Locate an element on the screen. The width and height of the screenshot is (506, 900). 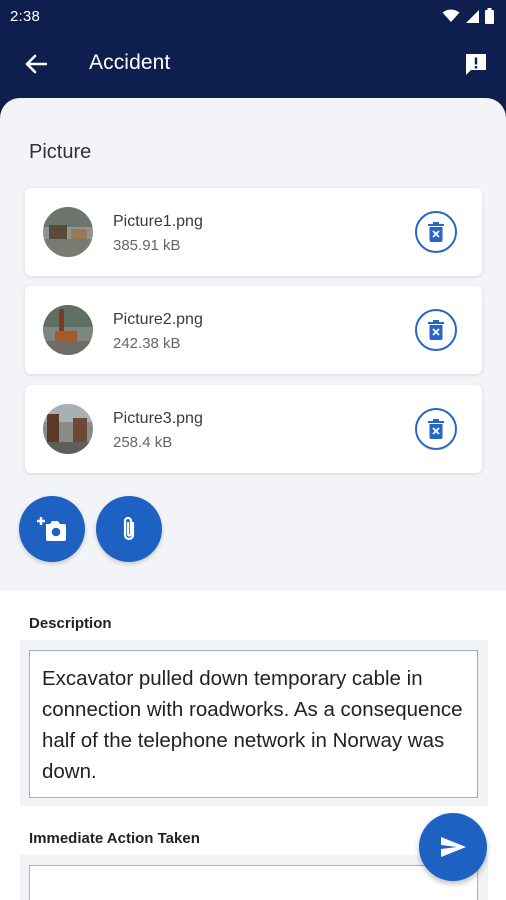
immediate-action-label: Immediate Action Taken is located at coordinates (114, 838).